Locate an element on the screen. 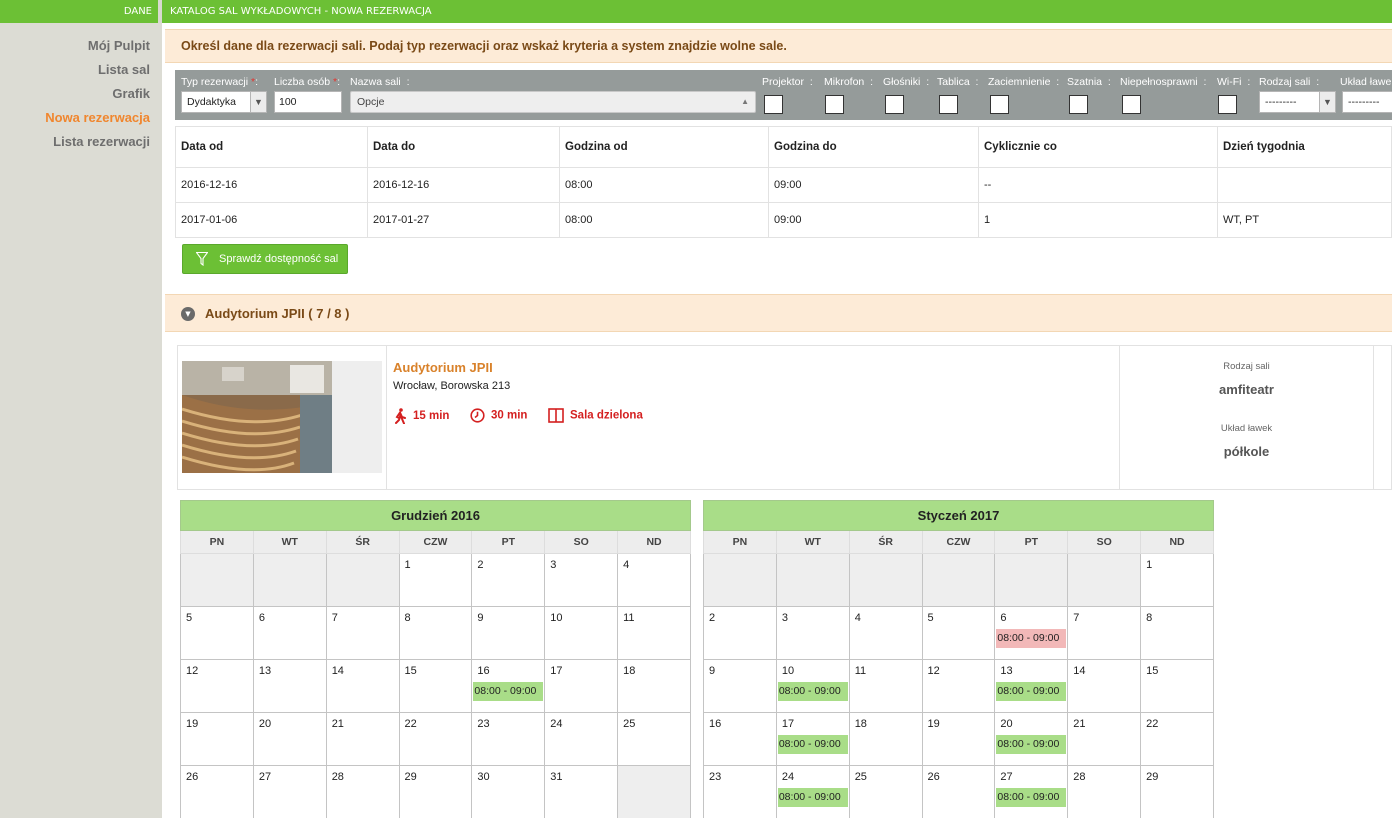 This screenshot has width=1392, height=818. tablica-checkbox is located at coordinates (948, 104).